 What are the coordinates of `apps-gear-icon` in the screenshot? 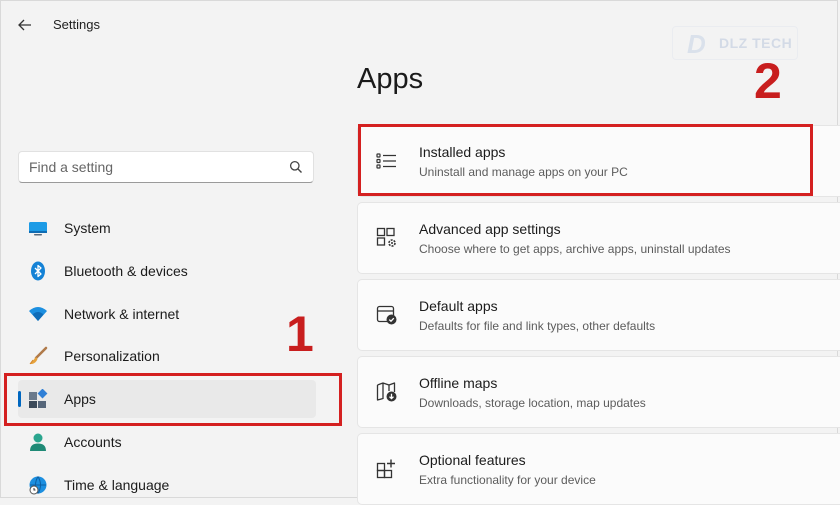 It's located at (386, 237).